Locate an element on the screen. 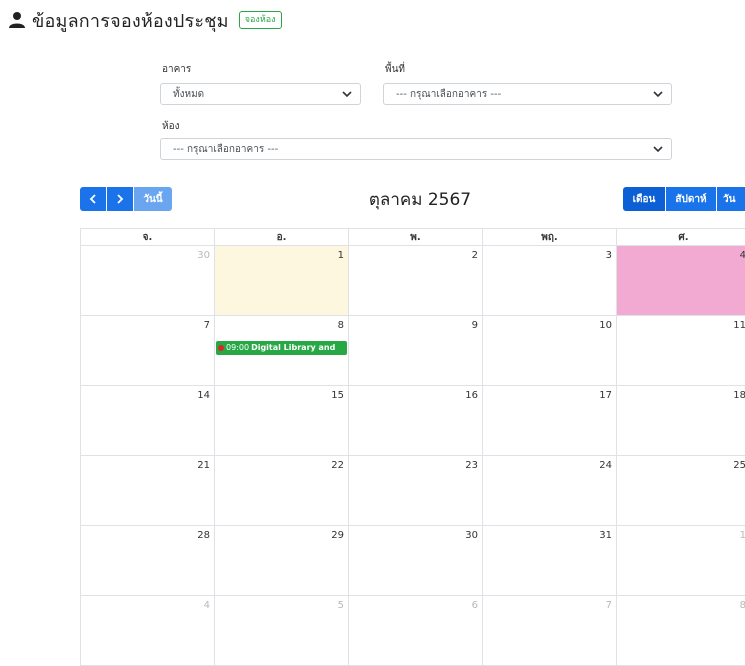 Image resolution: width=745 pixels, height=666 pixels. day-number: 10 is located at coordinates (605, 325).